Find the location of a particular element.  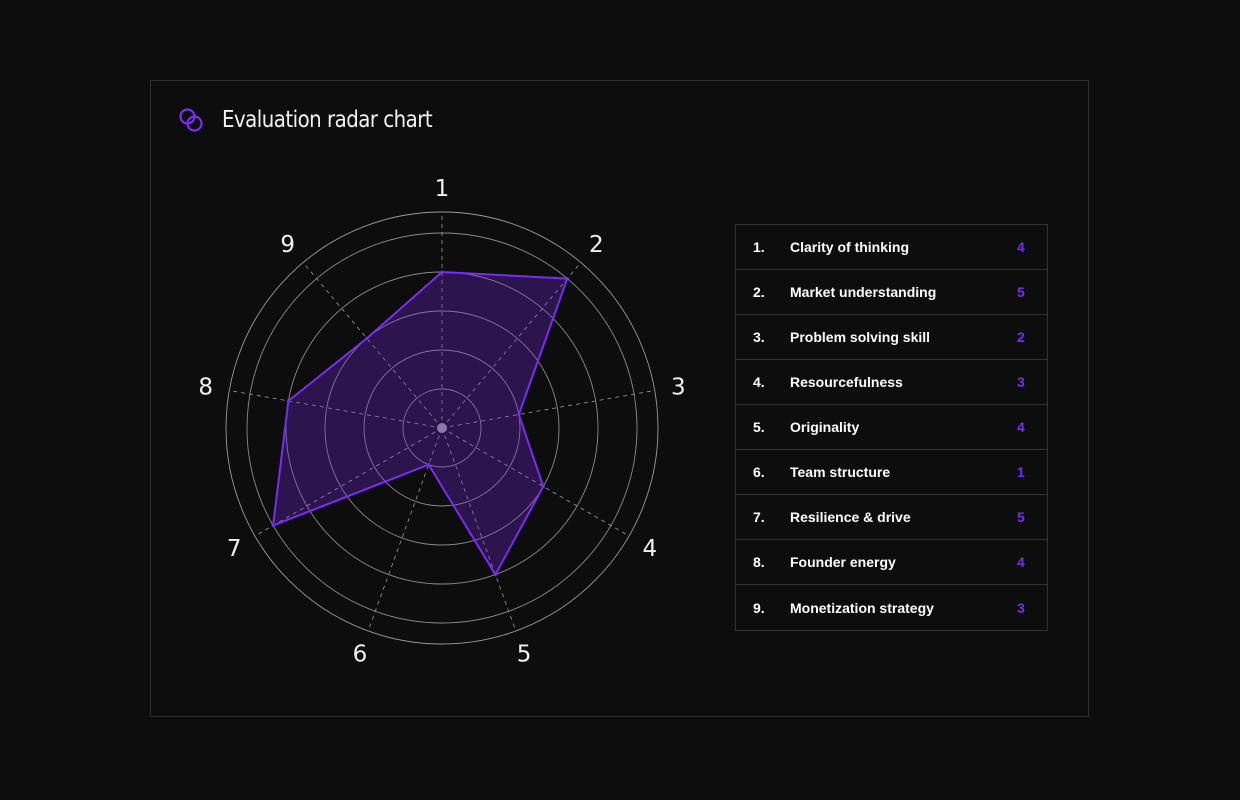

legend-number: 1. is located at coordinates (759, 247).